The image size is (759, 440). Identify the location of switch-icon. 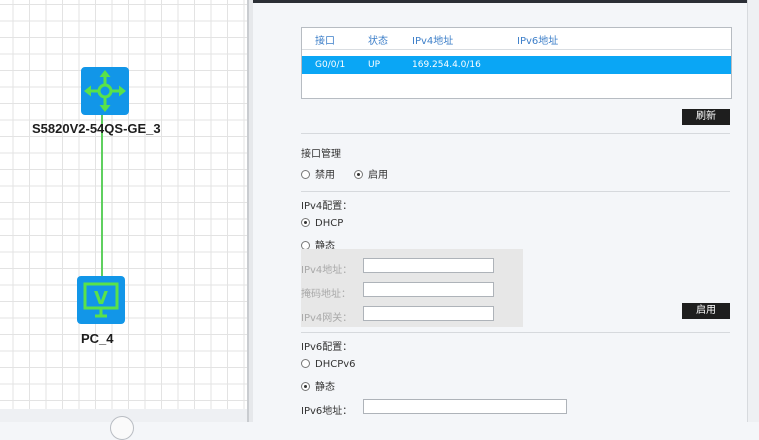
(105, 91).